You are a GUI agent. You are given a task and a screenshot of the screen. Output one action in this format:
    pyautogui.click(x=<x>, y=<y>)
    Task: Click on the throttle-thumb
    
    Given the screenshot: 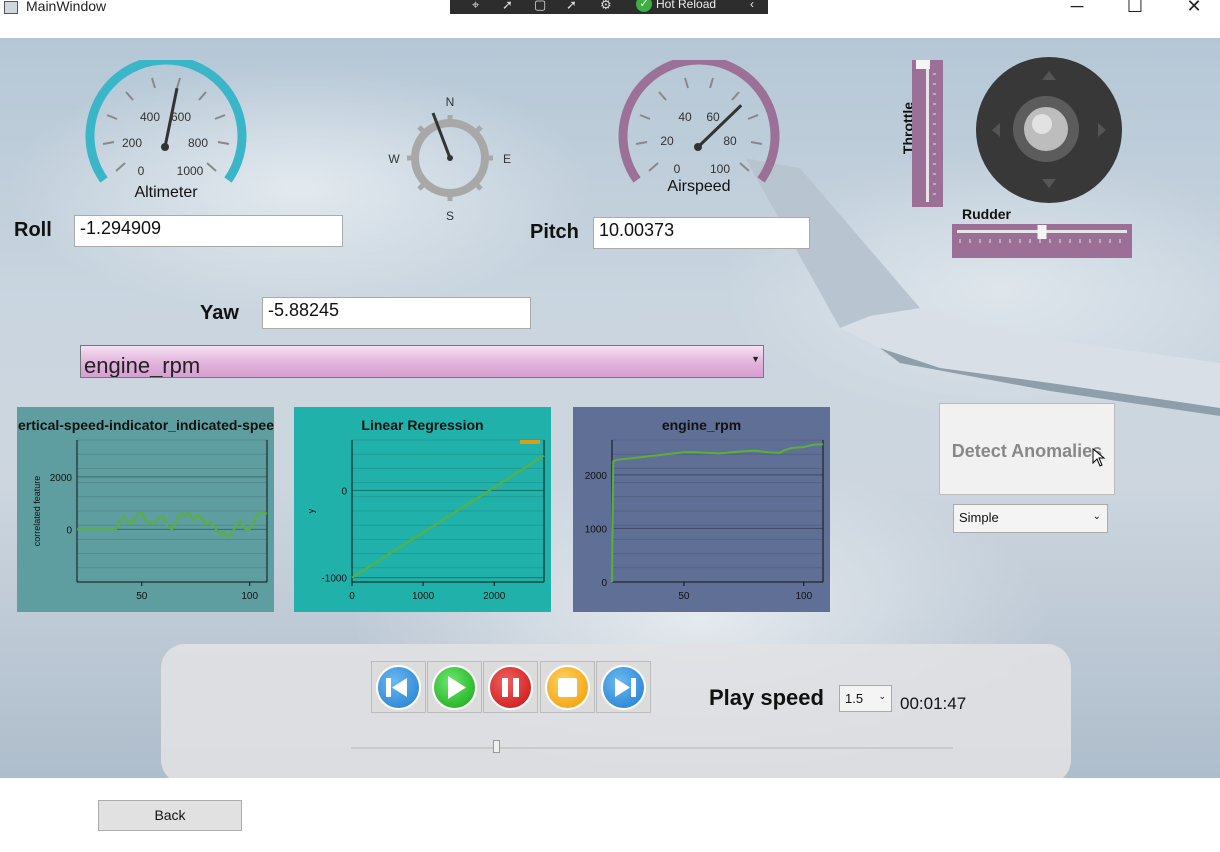 What is the action you would take?
    pyautogui.click(x=923, y=64)
    